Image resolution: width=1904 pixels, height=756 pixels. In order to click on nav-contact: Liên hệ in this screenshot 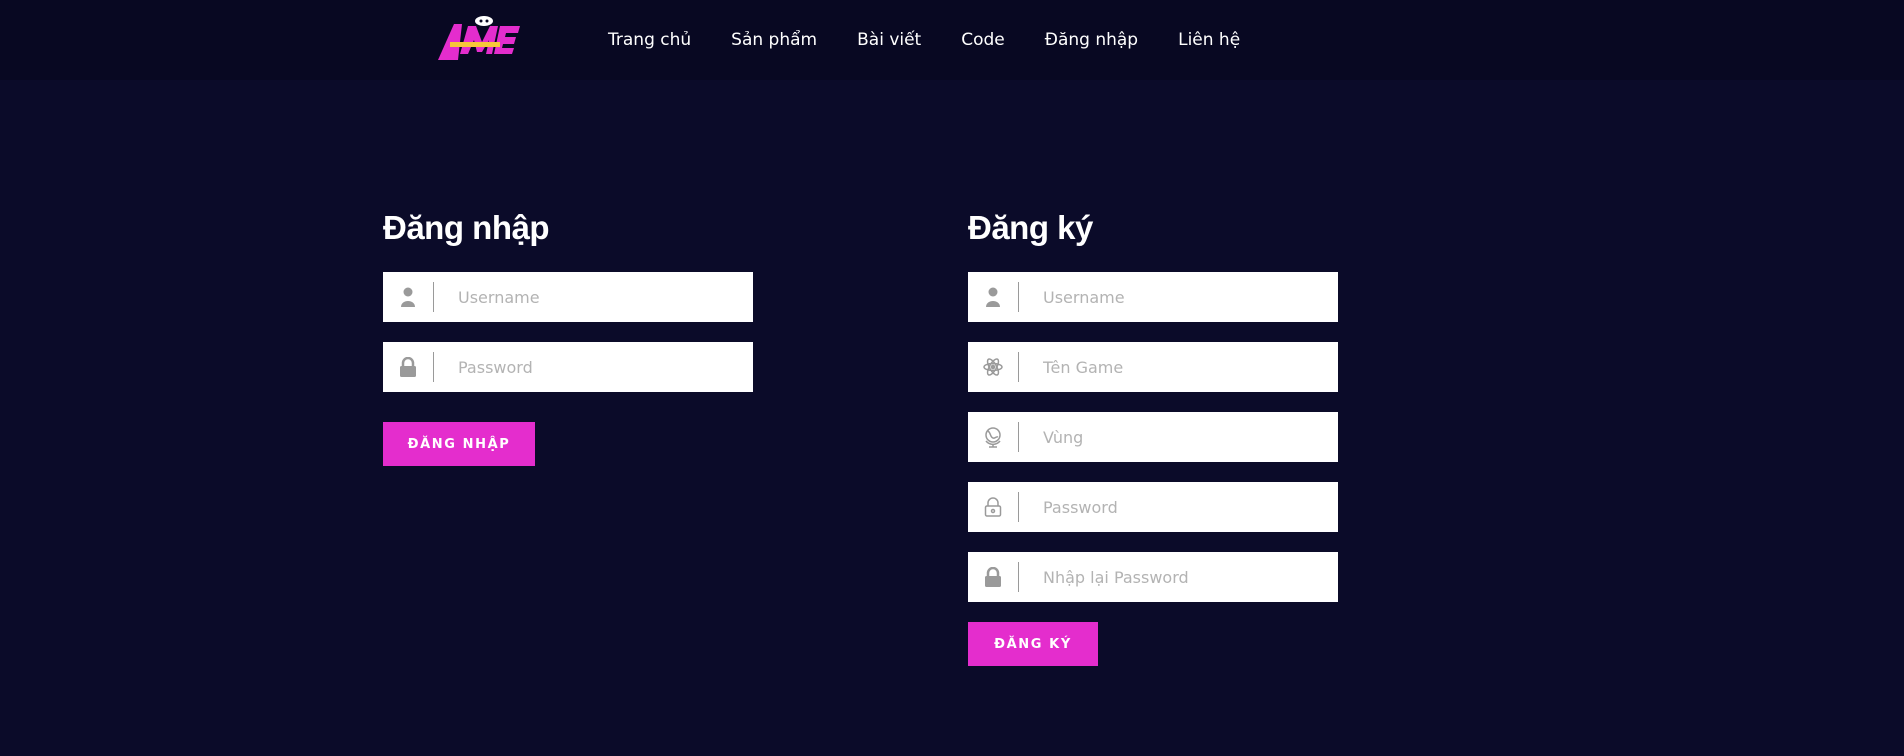, I will do `click(1209, 40)`.